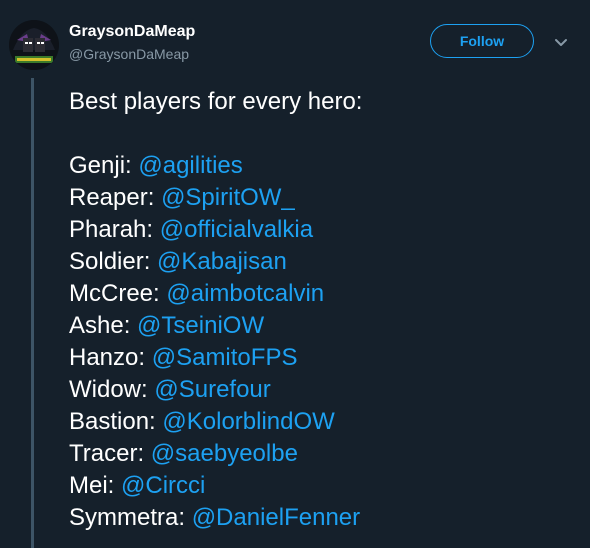 Image resolution: width=590 pixels, height=548 pixels. I want to click on hero-line: Bastion: @KolorblindOW, so click(324, 422).